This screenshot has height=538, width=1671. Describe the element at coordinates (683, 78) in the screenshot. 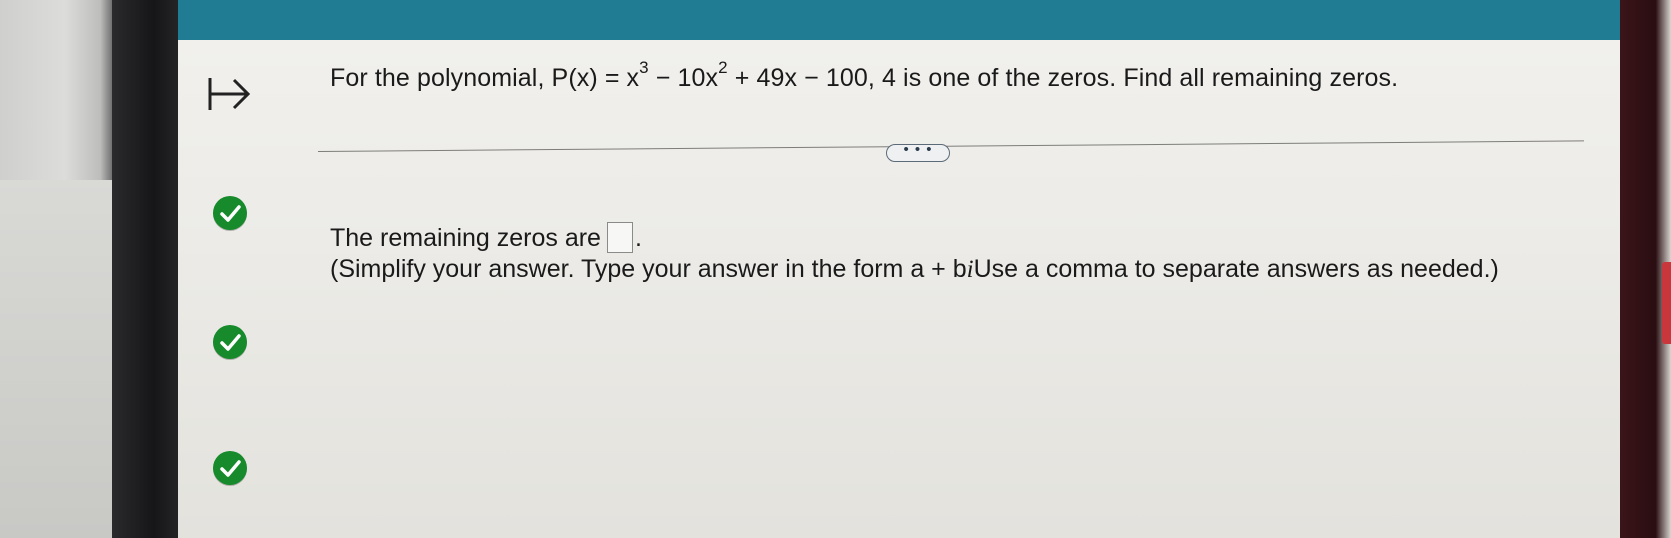

I see `question-mid: − 10x` at that location.